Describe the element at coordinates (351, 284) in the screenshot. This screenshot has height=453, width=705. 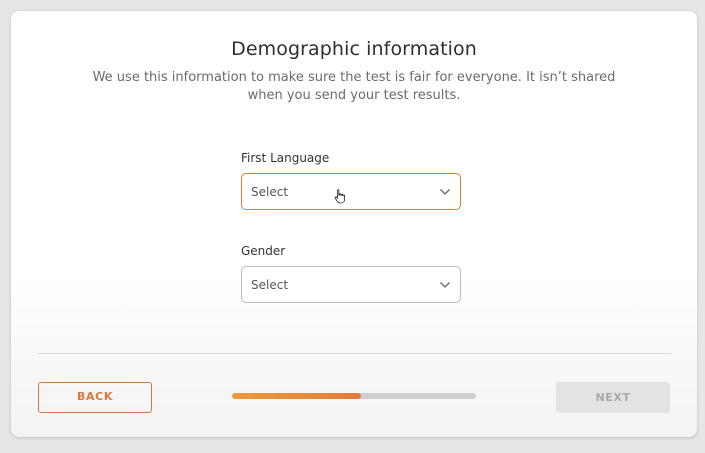
I see `gender-select: Select` at that location.